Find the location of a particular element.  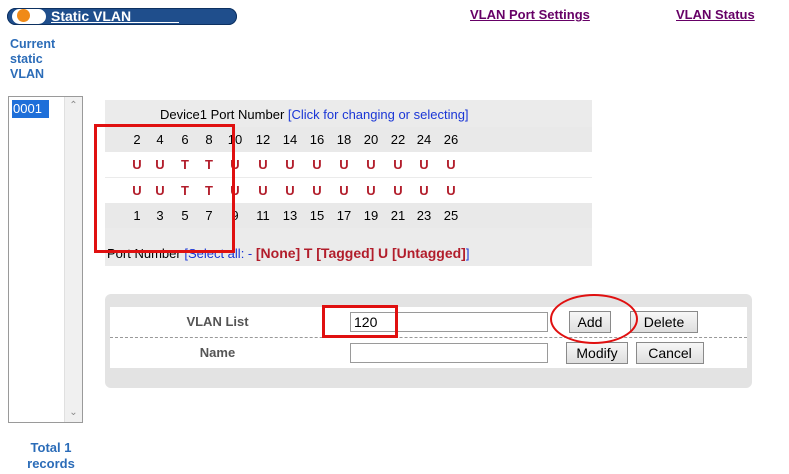

cancel-button: Cancel is located at coordinates (670, 353).